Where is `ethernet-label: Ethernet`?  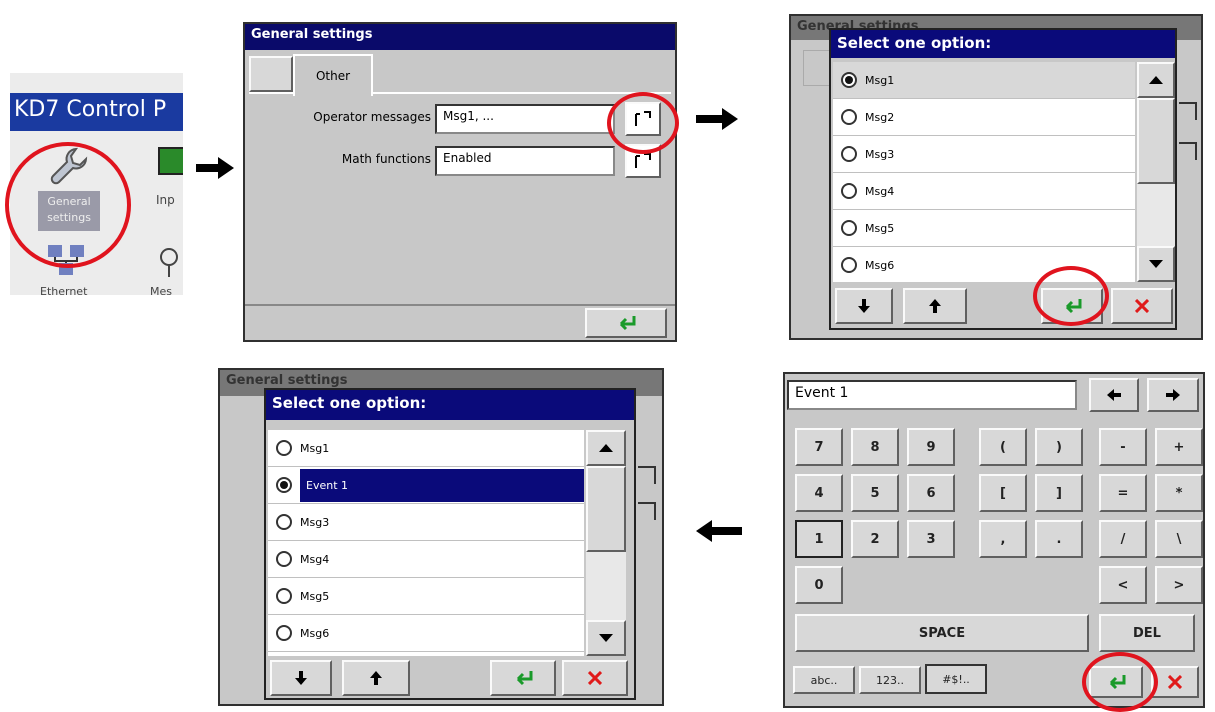
ethernet-label: Ethernet is located at coordinates (64, 290).